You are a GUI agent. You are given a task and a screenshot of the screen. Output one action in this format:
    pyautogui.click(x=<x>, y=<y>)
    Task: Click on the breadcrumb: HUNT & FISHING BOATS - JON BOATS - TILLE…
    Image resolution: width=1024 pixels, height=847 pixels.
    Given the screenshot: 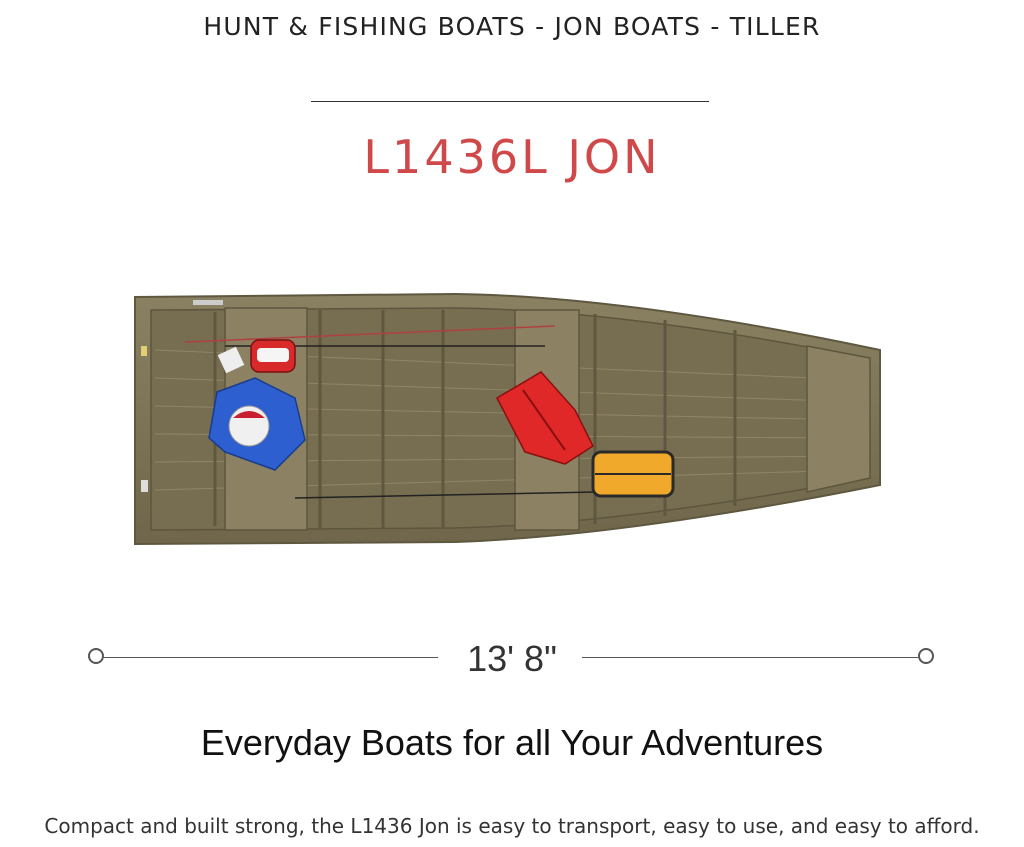 What is the action you would take?
    pyautogui.click(x=512, y=26)
    